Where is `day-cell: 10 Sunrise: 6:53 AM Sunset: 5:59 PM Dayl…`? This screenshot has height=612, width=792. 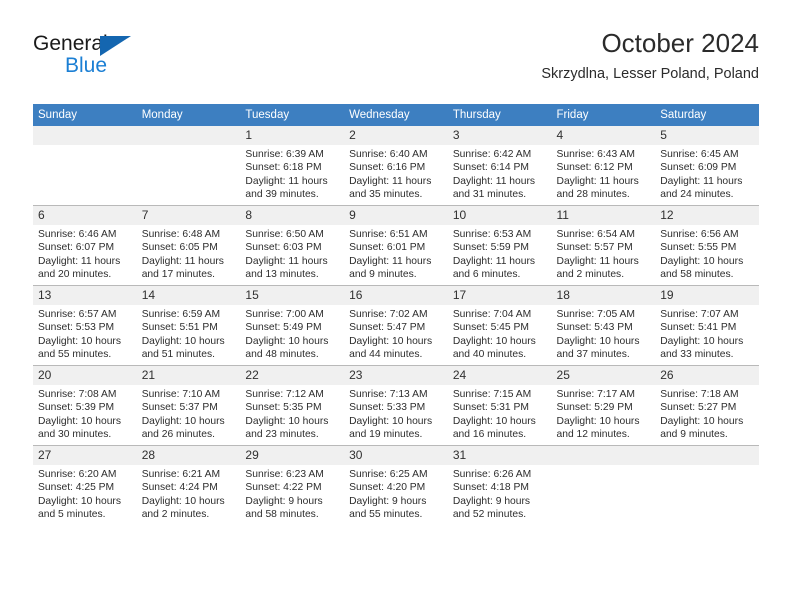
day-cell: 10 Sunrise: 6:53 AM Sunset: 5:59 PM Dayl… is located at coordinates (499, 245).